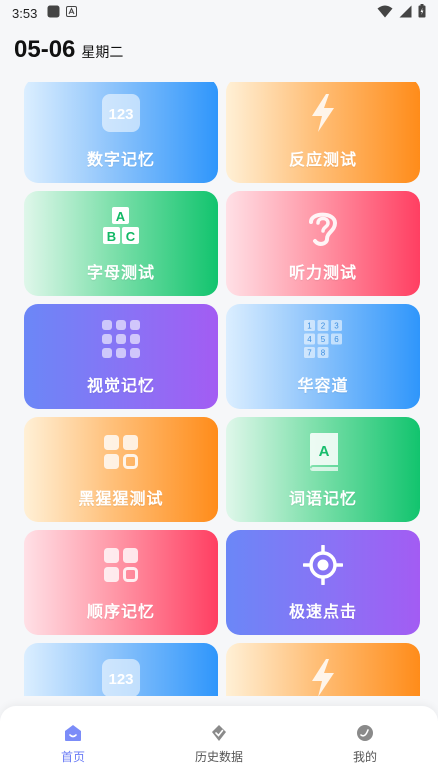  Describe the element at coordinates (72, 757) in the screenshot. I see `nav-home-label: 首页` at that location.